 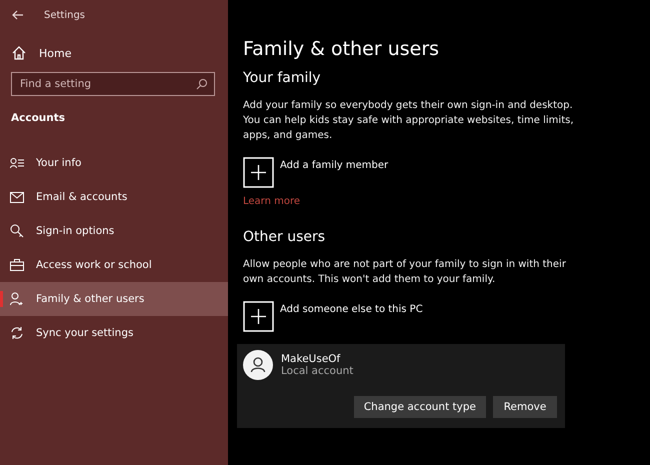 I want to click on sync-icon, so click(x=17, y=333).